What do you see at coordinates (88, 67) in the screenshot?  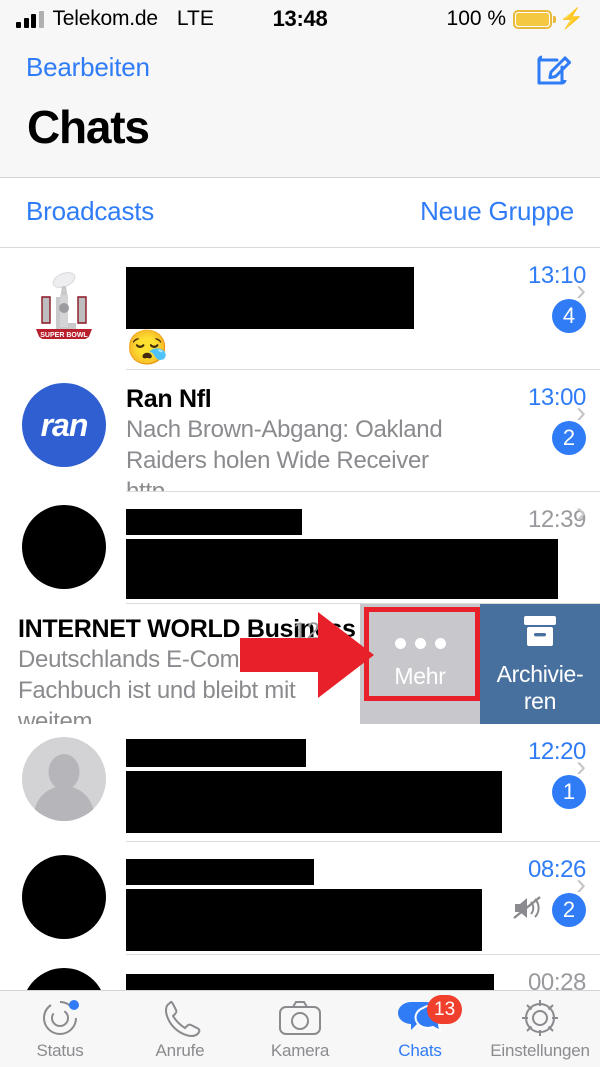 I see `edit-button: Bearbeiten` at bounding box center [88, 67].